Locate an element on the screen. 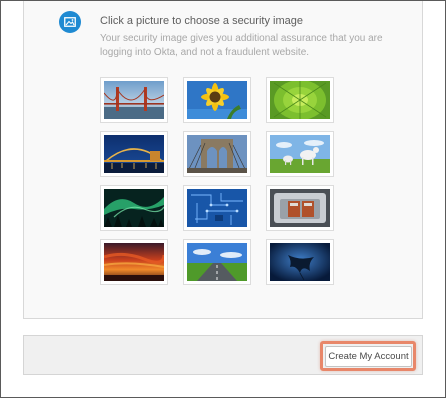 The image size is (446, 398). security-image-golden-gate is located at coordinates (134, 100).